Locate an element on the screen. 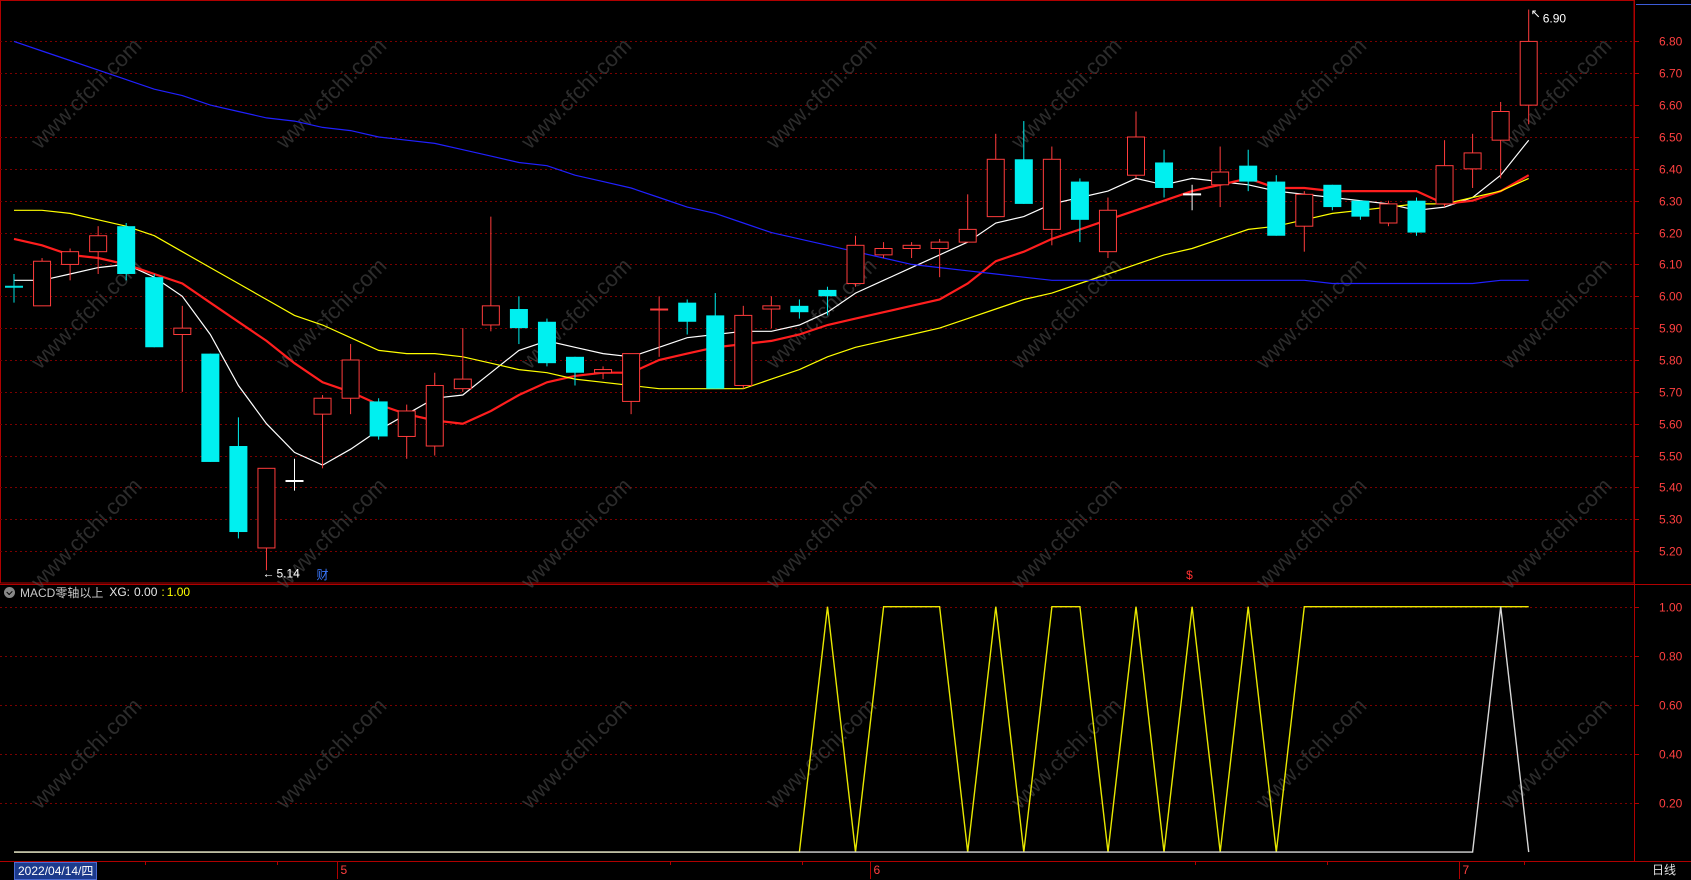 The height and width of the screenshot is (880, 1691). event-mark: $ is located at coordinates (1189, 575).